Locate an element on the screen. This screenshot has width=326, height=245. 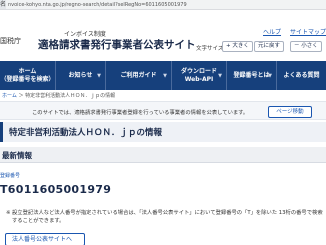
font-size-up-button: + 大きく is located at coordinates (237, 46).